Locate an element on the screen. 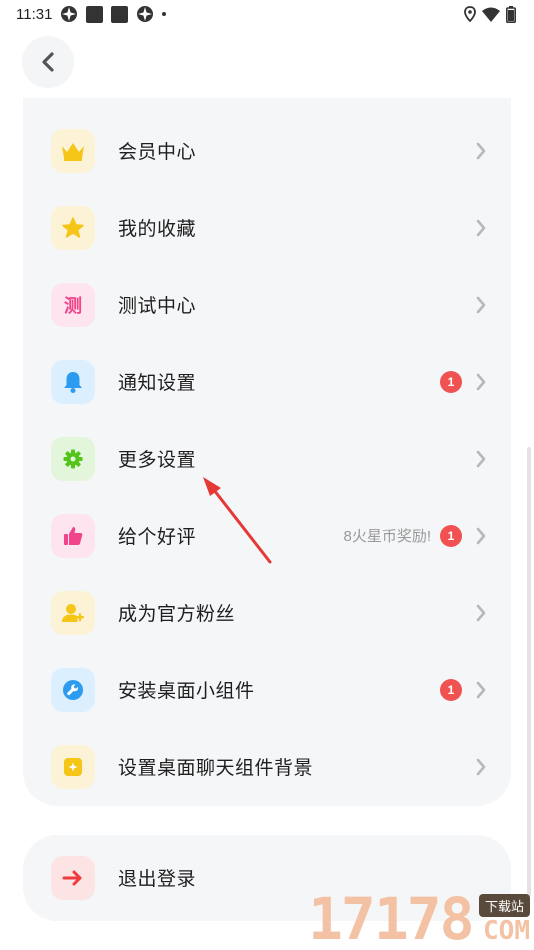  watermark-domain: COM is located at coordinates (506, 931).